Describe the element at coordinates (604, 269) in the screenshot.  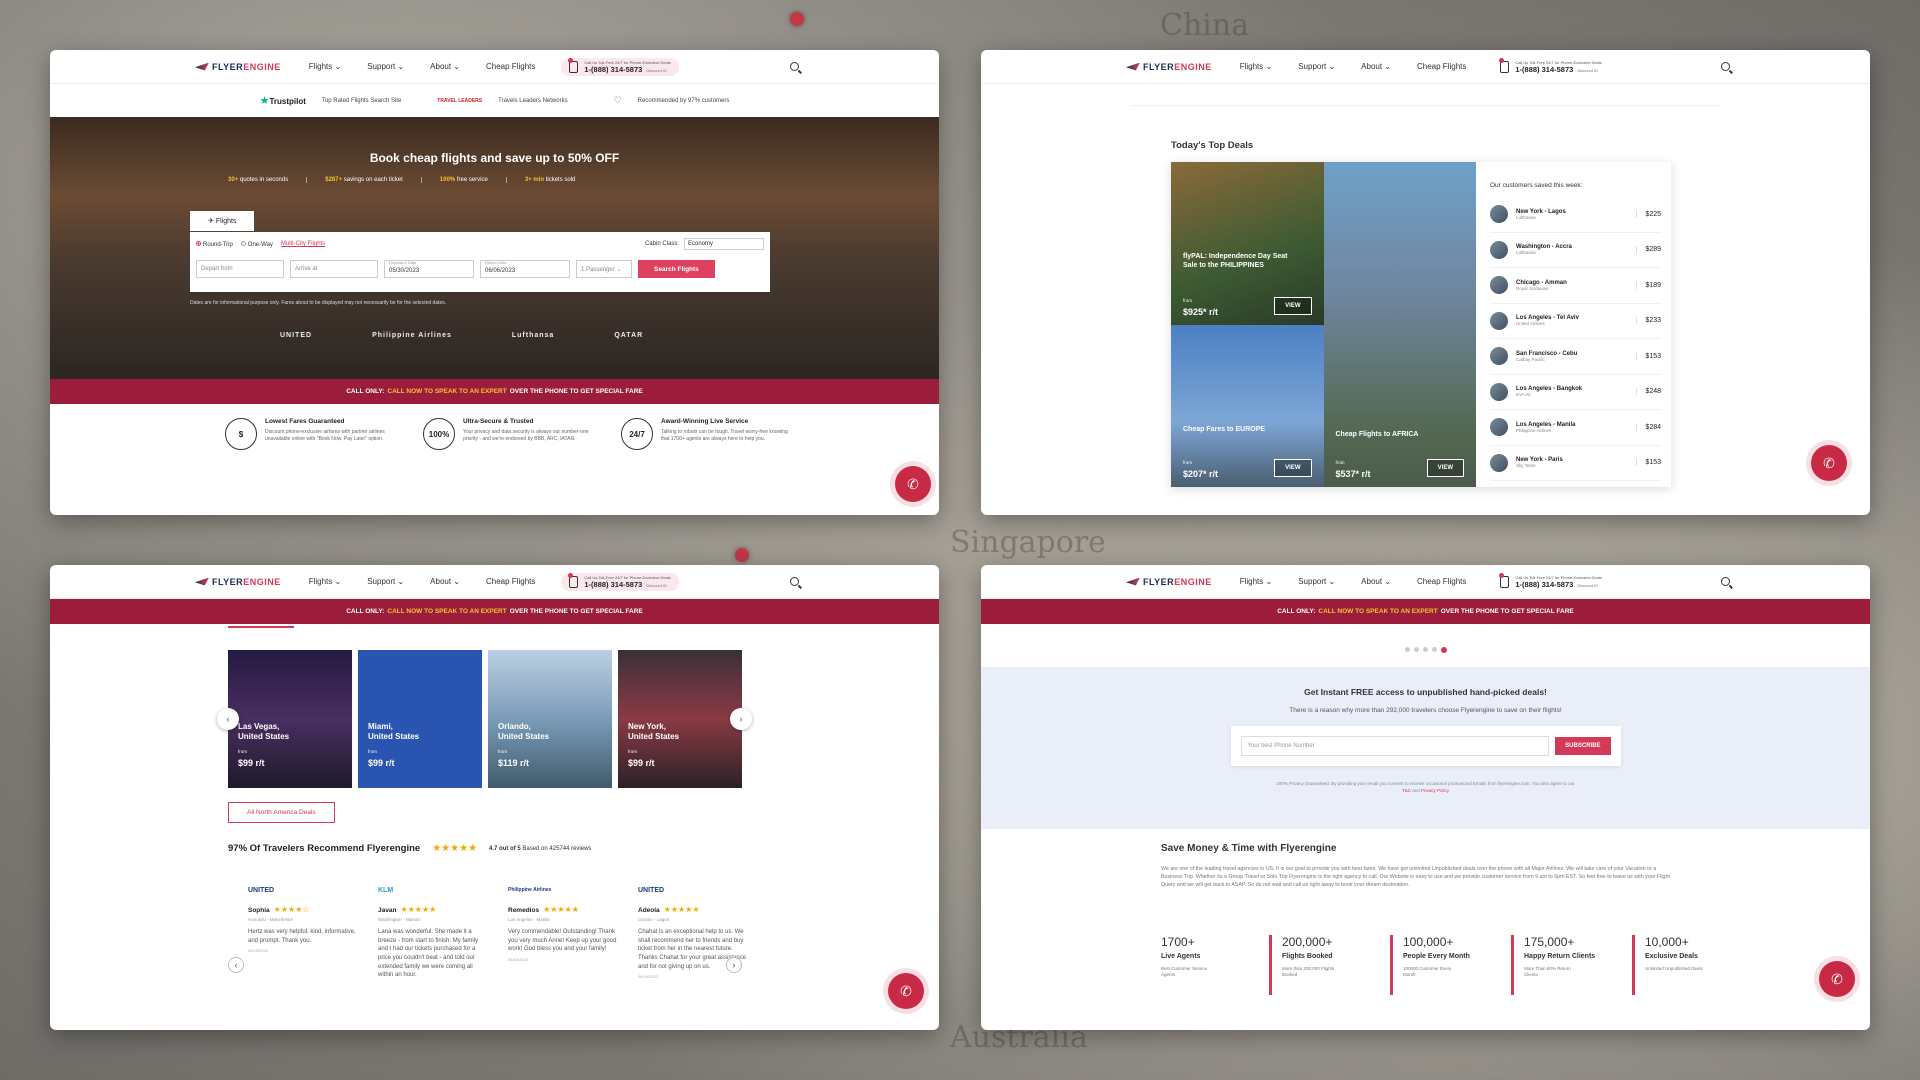
I see `passenger-select: 1 Passenger ⌄` at that location.